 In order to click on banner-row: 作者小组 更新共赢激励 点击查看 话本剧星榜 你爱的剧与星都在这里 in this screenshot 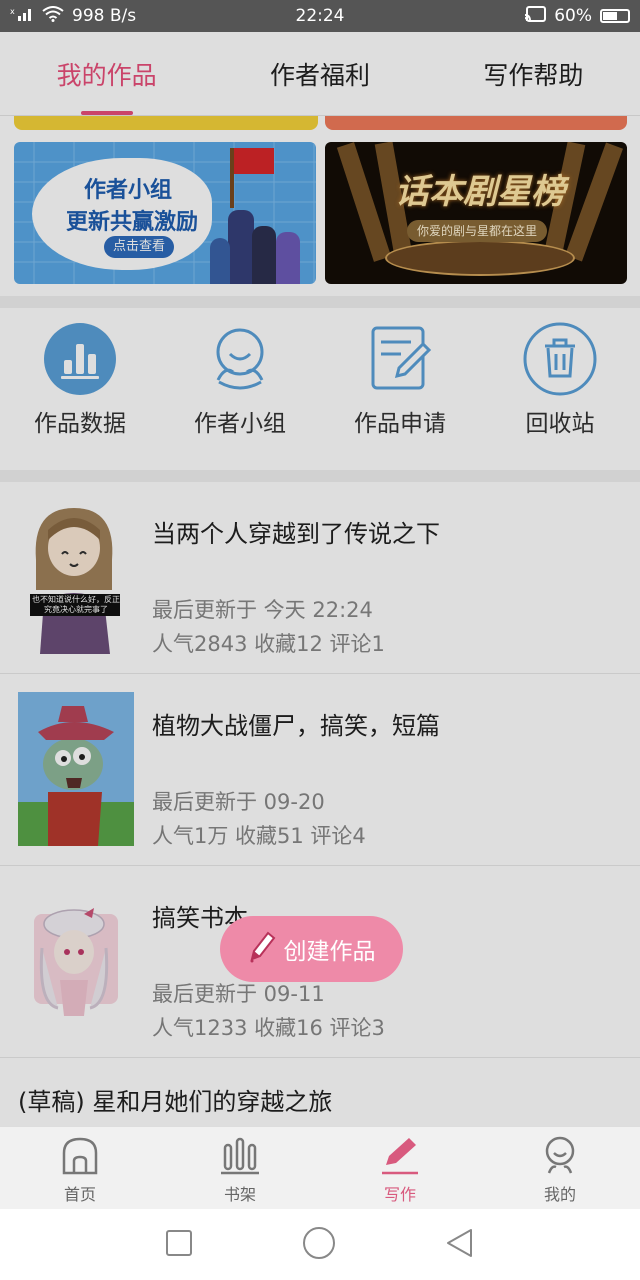, I will do `click(320, 215)`.